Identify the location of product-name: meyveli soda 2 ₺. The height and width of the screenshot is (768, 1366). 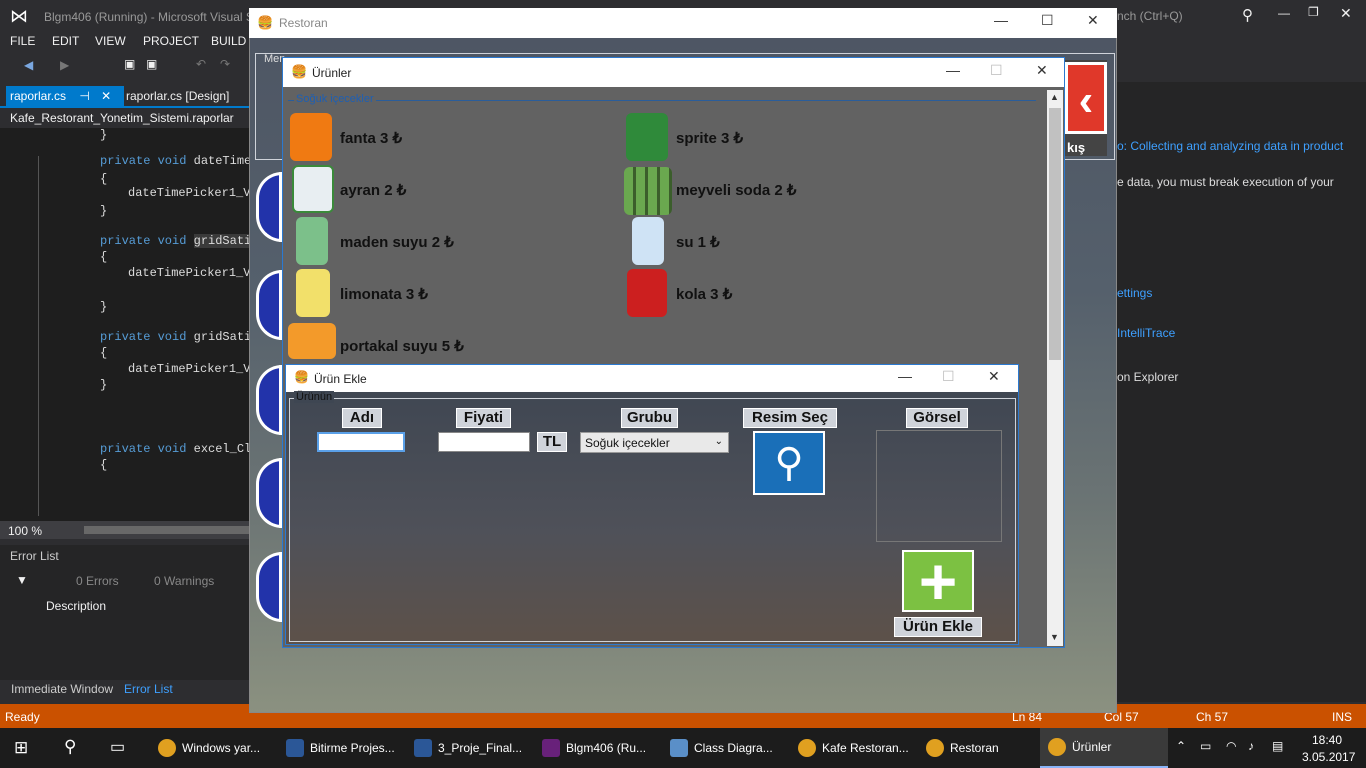
(736, 190).